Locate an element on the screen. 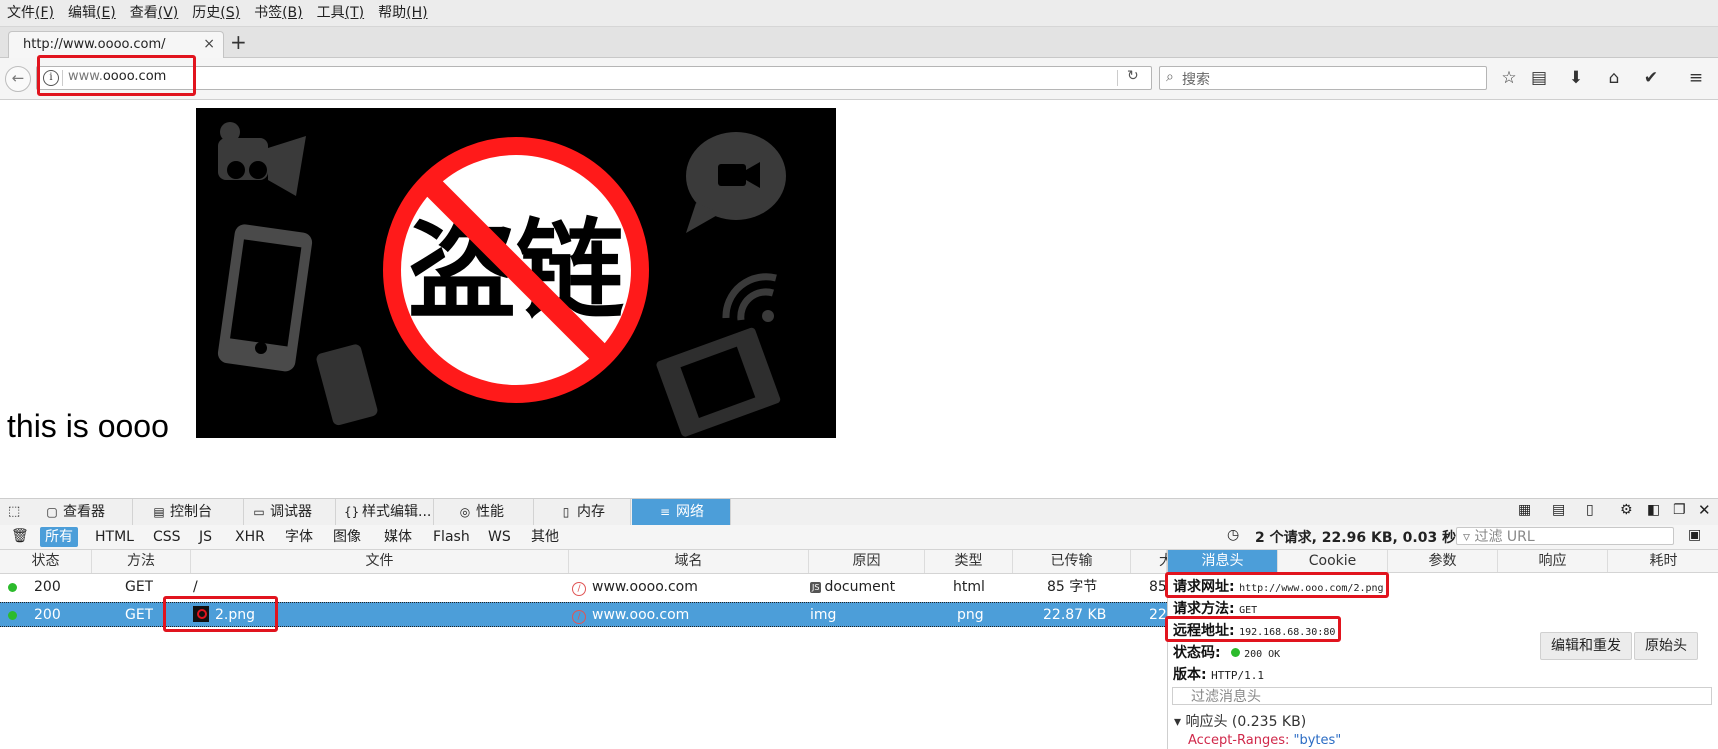  trash-icon: 🗑 is located at coordinates (20, 536).